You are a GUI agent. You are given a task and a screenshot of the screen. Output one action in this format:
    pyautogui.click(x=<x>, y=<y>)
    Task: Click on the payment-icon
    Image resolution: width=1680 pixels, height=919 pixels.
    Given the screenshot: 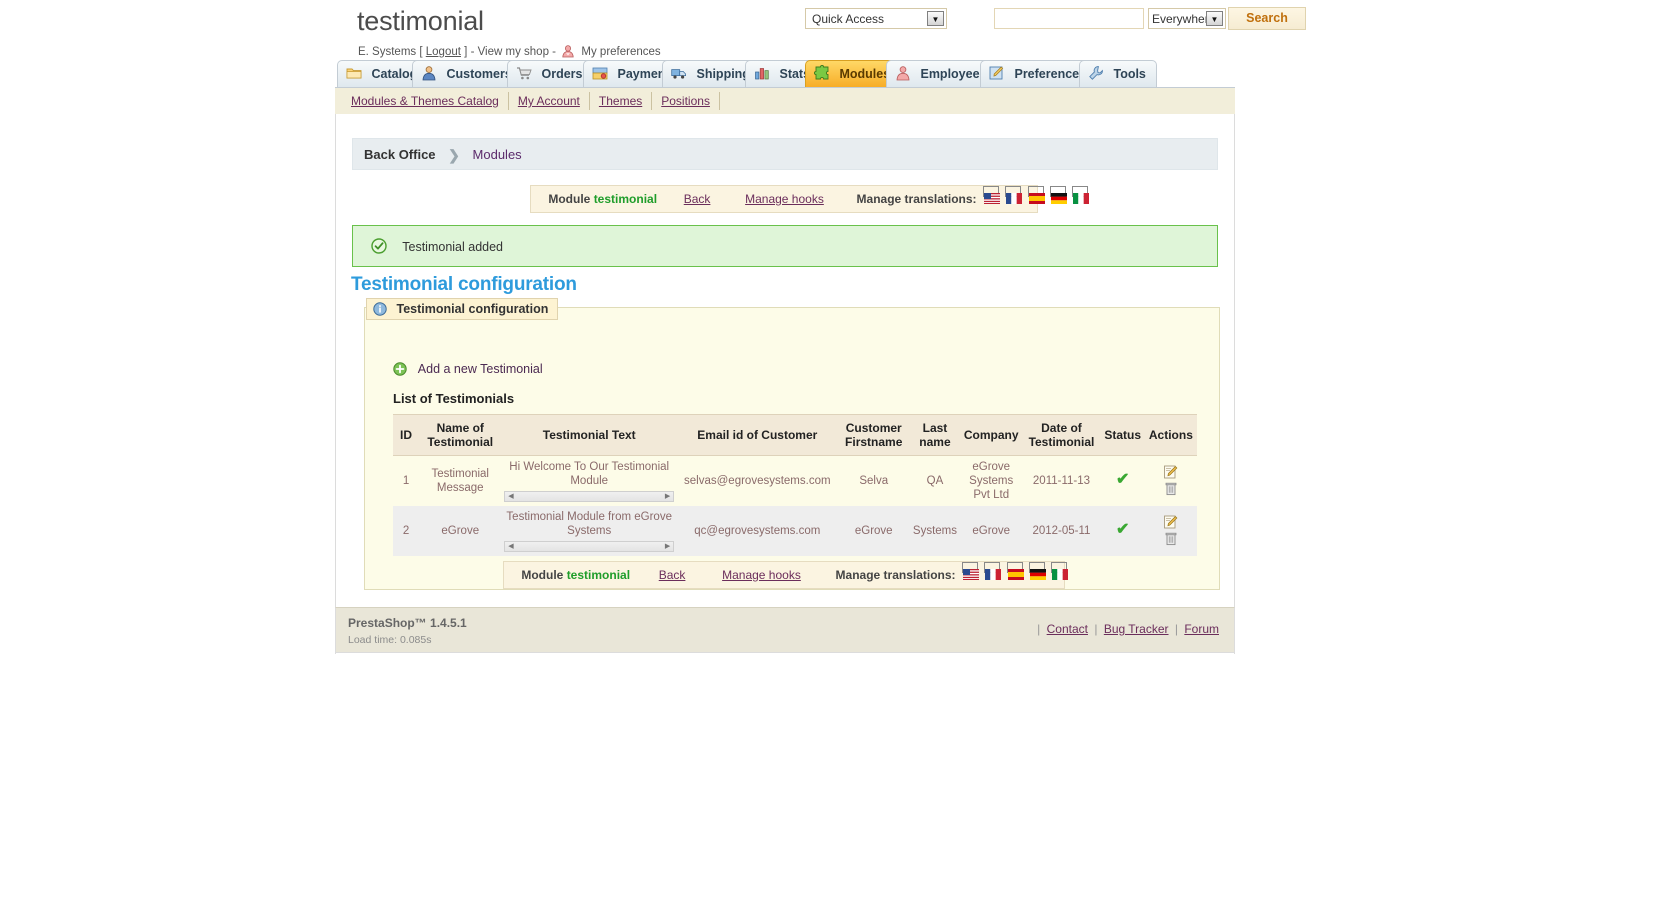 What is the action you would take?
    pyautogui.click(x=600, y=72)
    